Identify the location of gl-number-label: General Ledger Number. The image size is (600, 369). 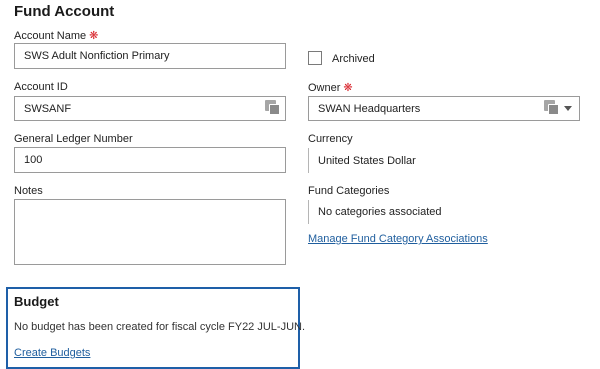
(73, 139).